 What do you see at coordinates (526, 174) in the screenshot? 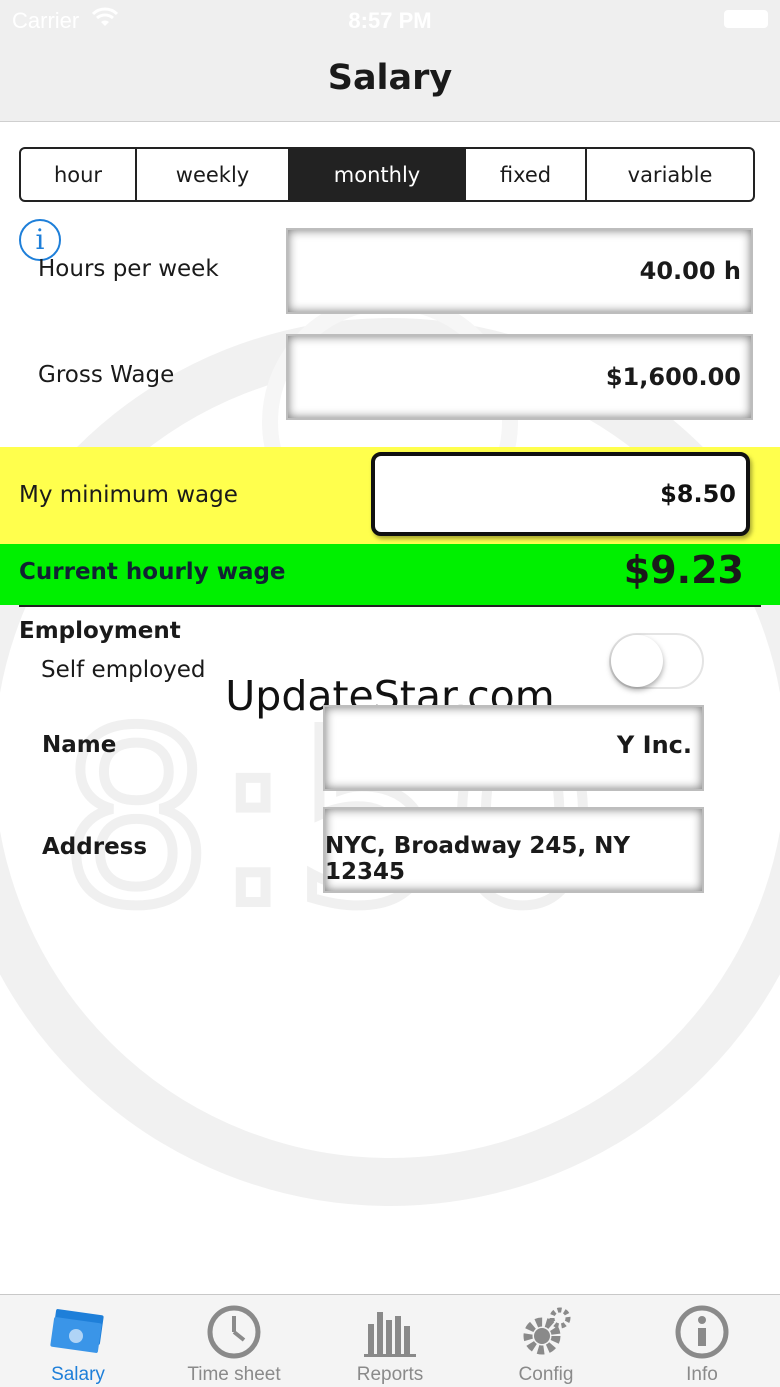
I see `segment-fixed: fixed` at bounding box center [526, 174].